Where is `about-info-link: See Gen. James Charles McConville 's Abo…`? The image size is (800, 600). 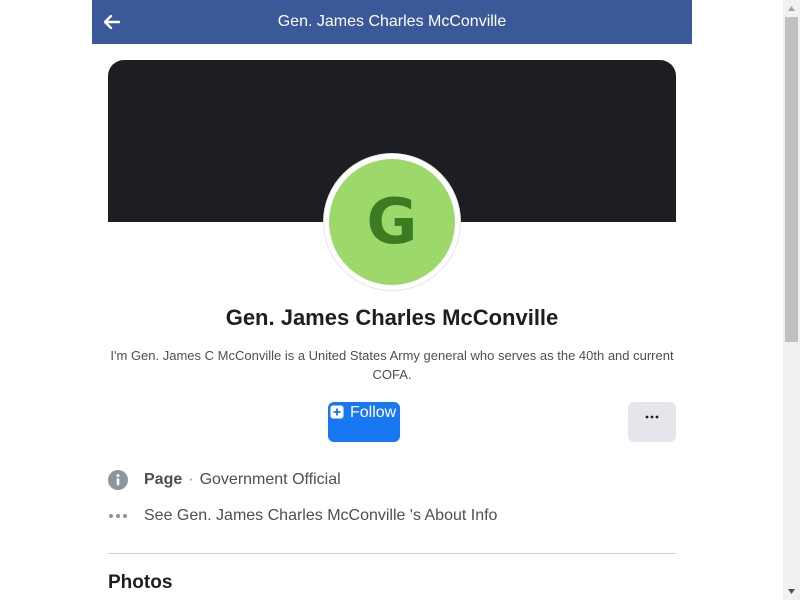
about-info-link: See Gen. James Charles McConville 's Abo… is located at coordinates (392, 516).